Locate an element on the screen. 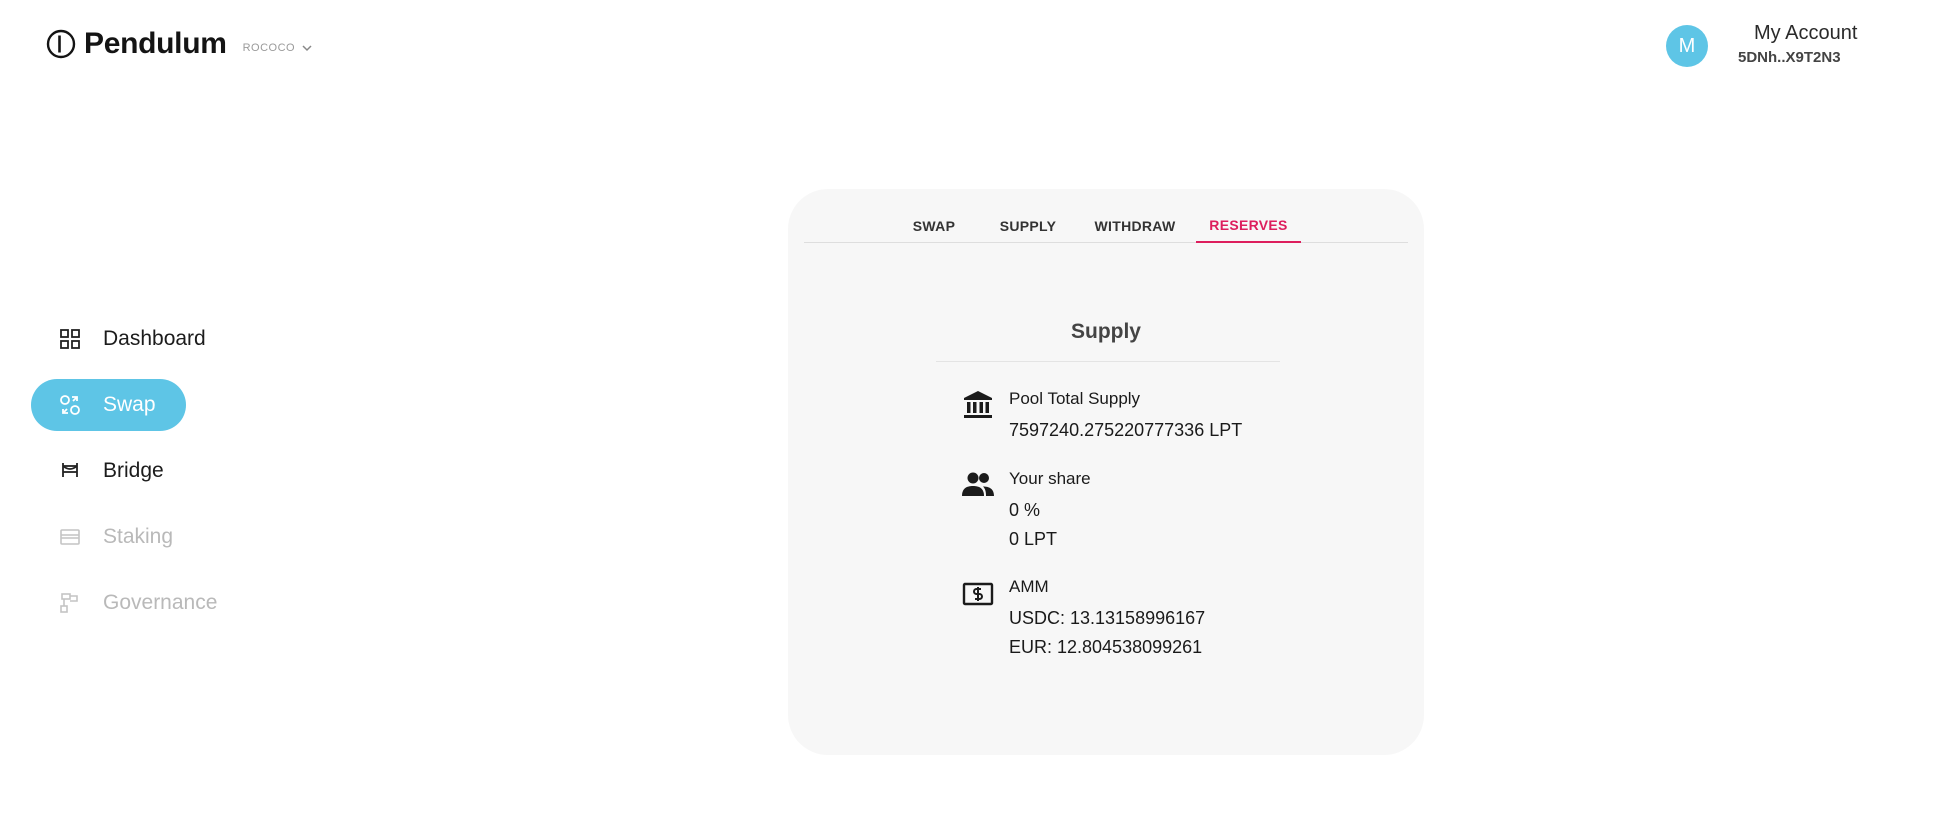  divider is located at coordinates (1108, 361).